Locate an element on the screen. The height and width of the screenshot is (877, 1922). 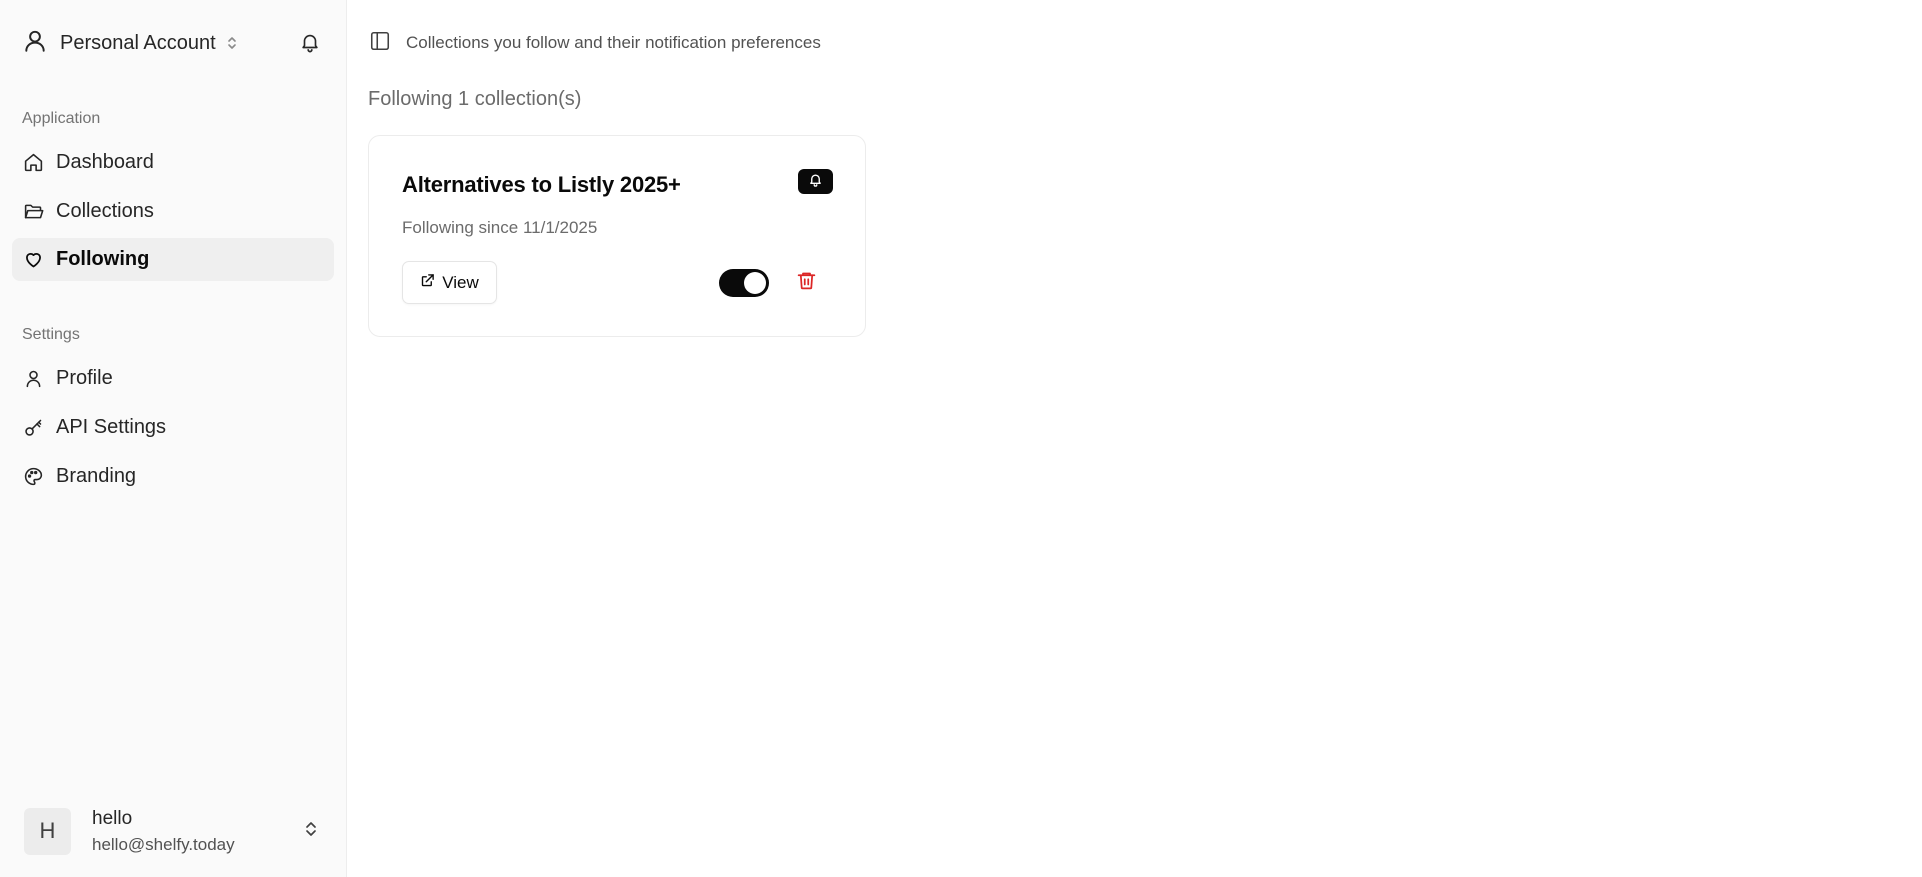
user-info: hello hello@shelfy.today is located at coordinates (163, 831).